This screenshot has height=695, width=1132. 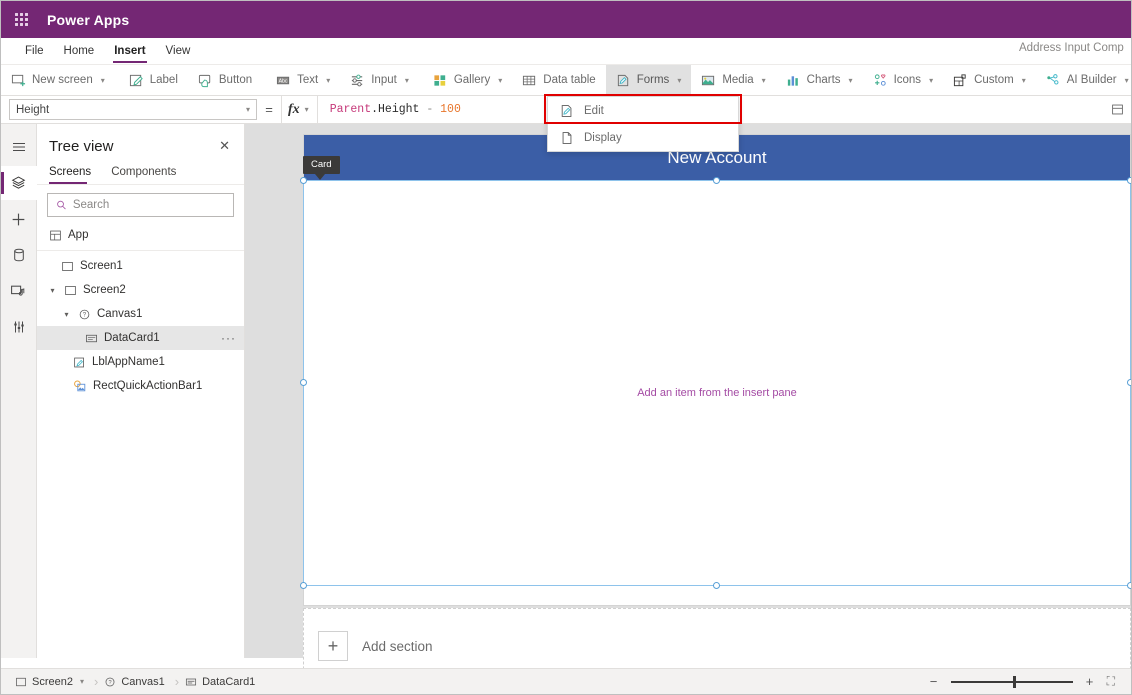 What do you see at coordinates (91, 338) in the screenshot?
I see `datacard-icon` at bounding box center [91, 338].